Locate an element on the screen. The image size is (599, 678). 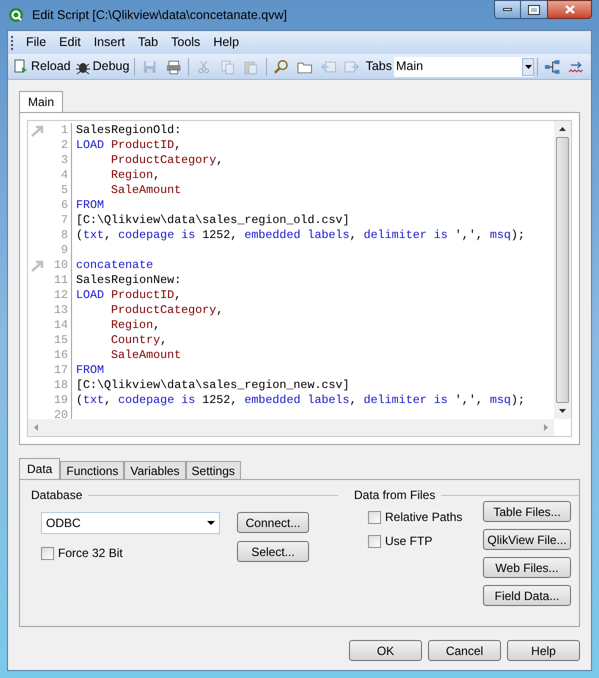
scroll-left-icon is located at coordinates (36, 427).